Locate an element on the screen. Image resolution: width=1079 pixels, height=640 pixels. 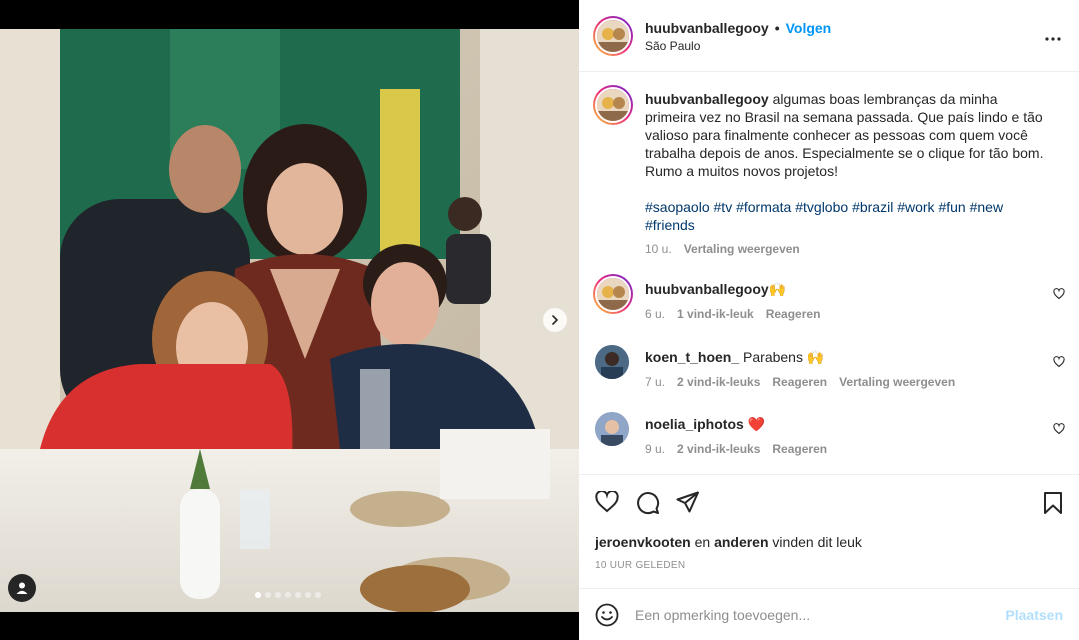
likes-summary: jeroenvkooten en anderen vinden dit leuk is located at coordinates (728, 542).